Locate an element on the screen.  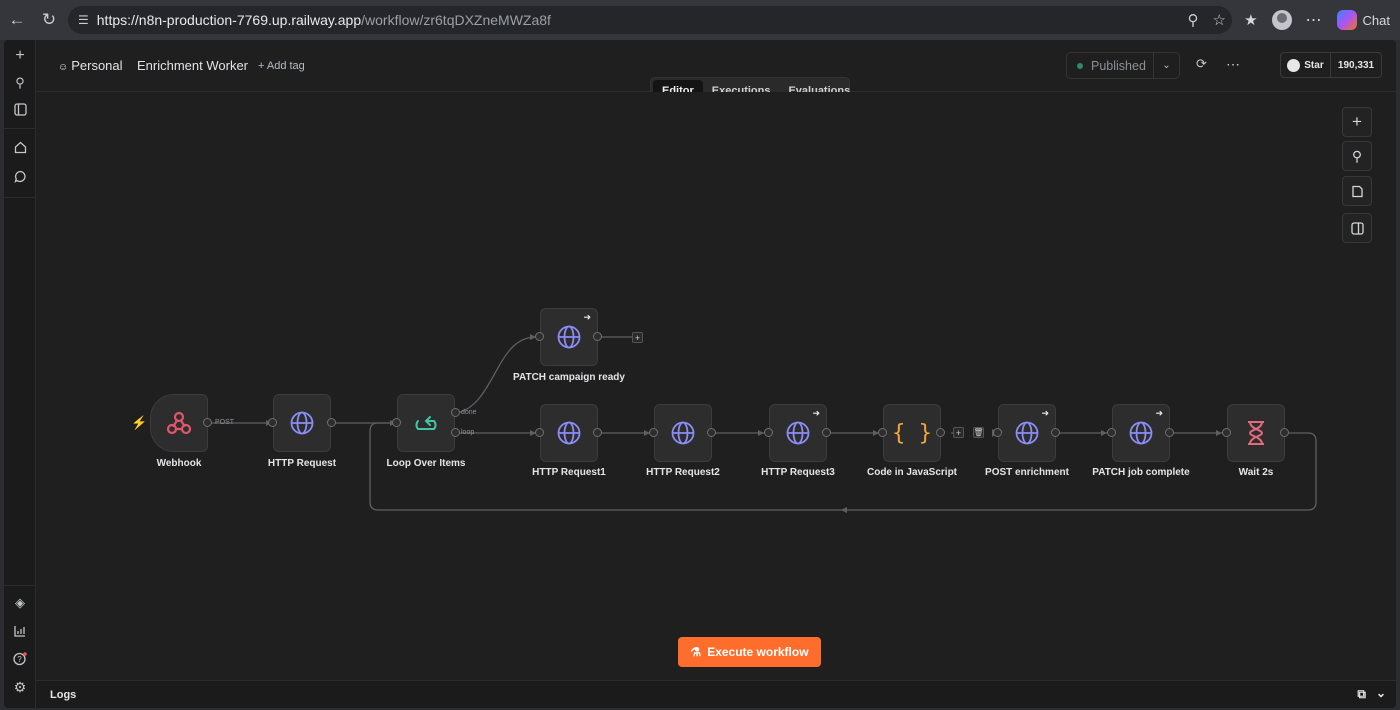
node-patch-job-complete: ➜ is located at coordinates (1141, 433).